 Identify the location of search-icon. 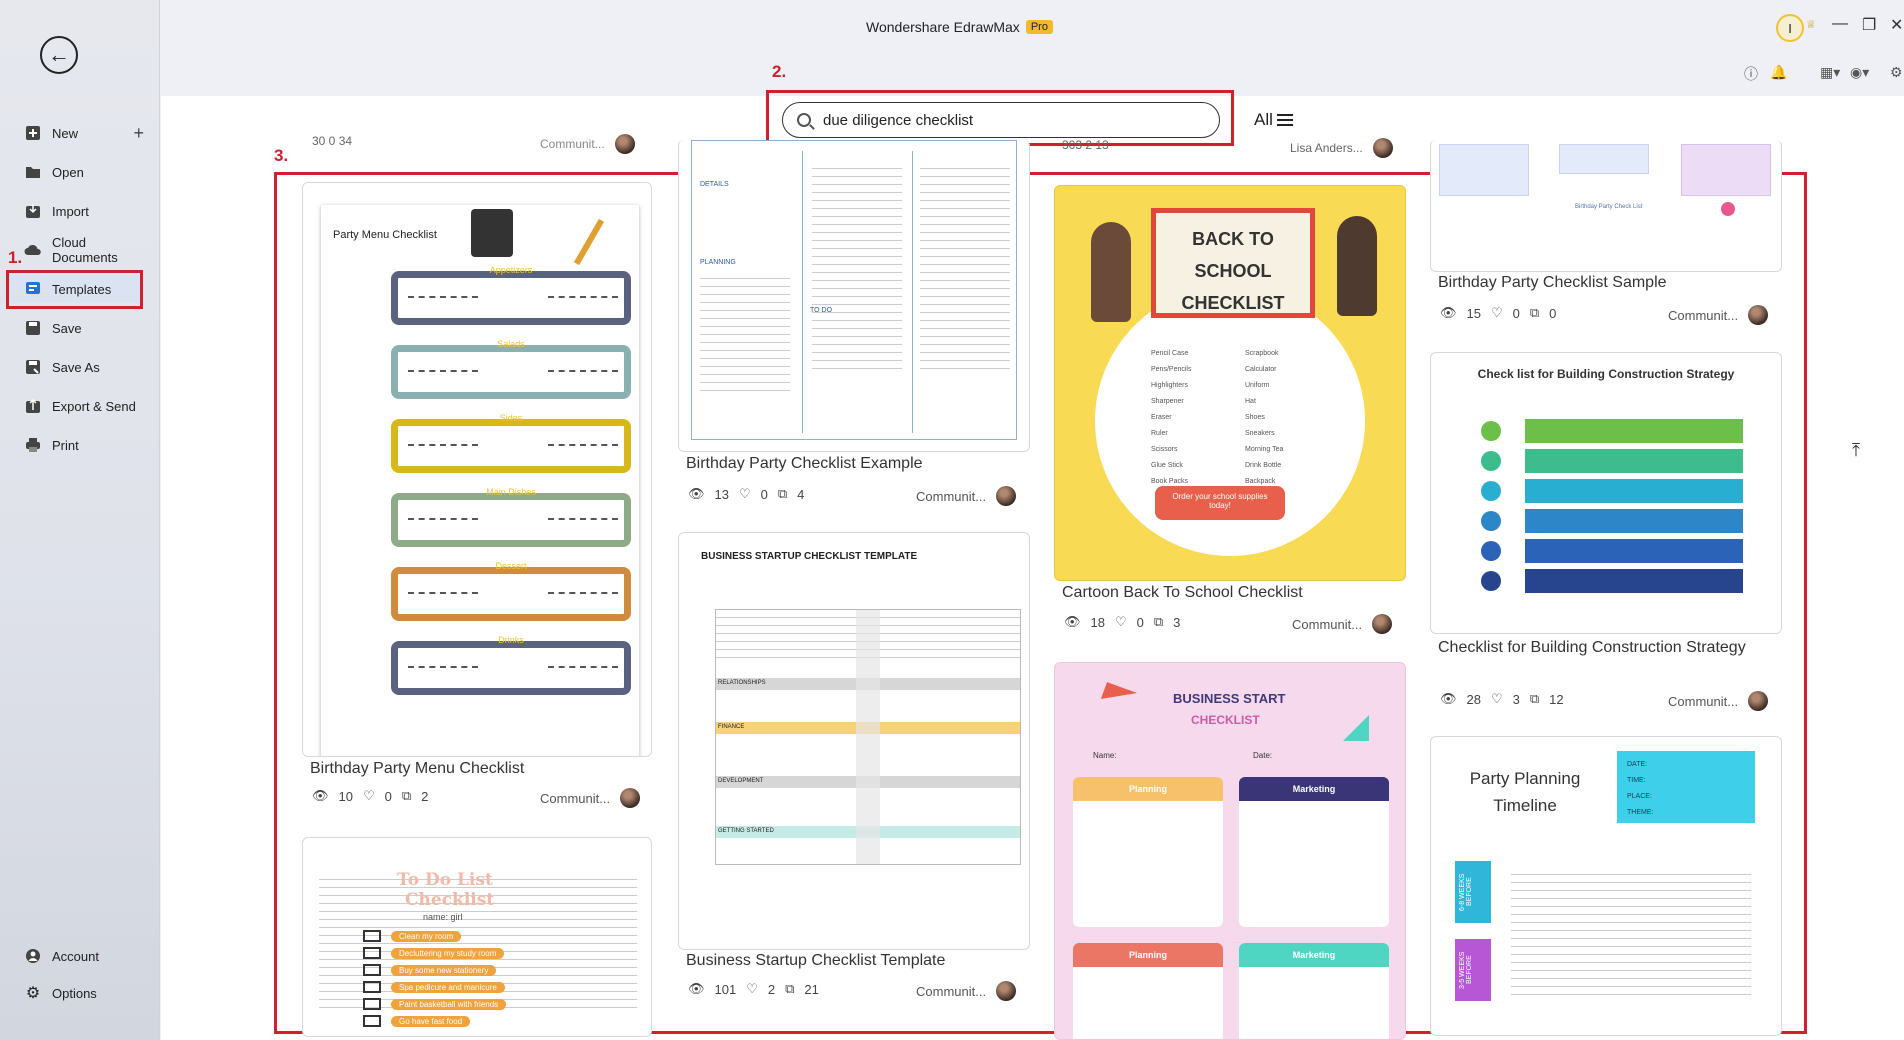
(804, 120).